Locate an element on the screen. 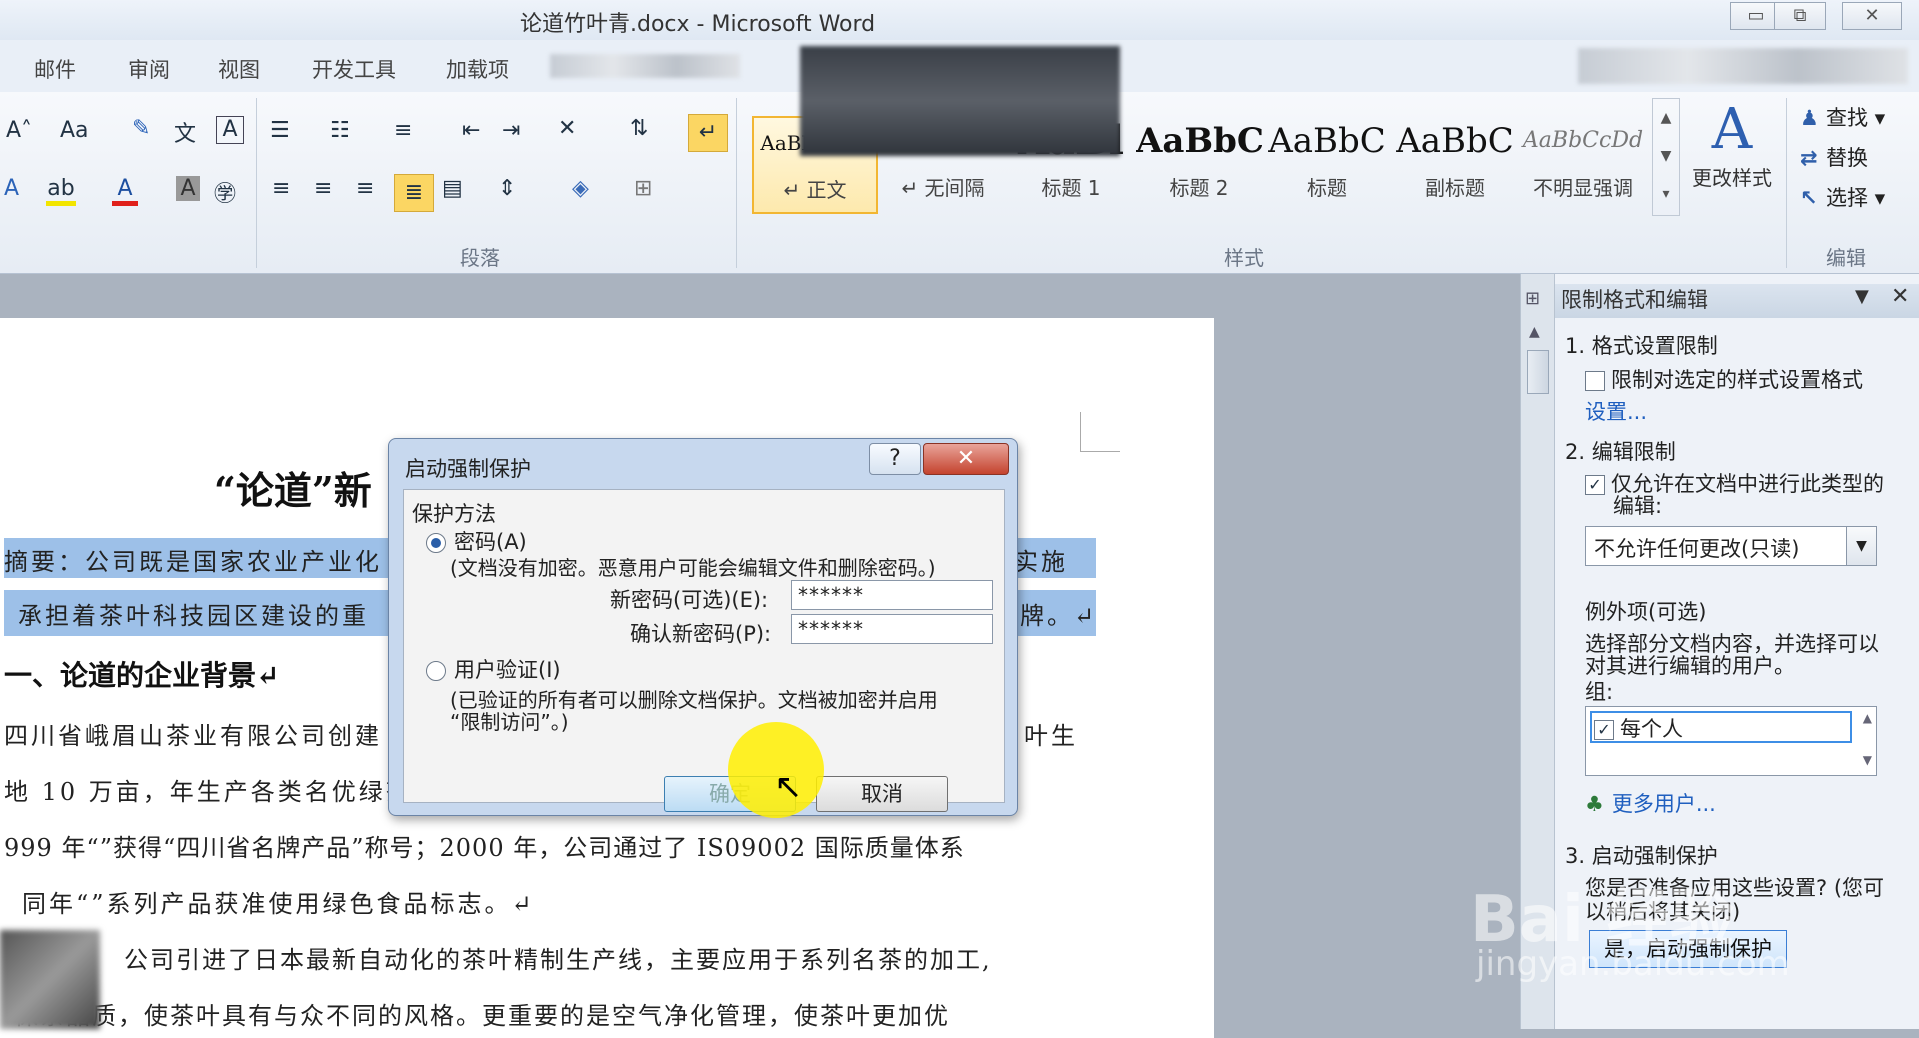 This screenshot has height=1038, width=1919. change-styles-button: A 更改样式 is located at coordinates (1732, 144).